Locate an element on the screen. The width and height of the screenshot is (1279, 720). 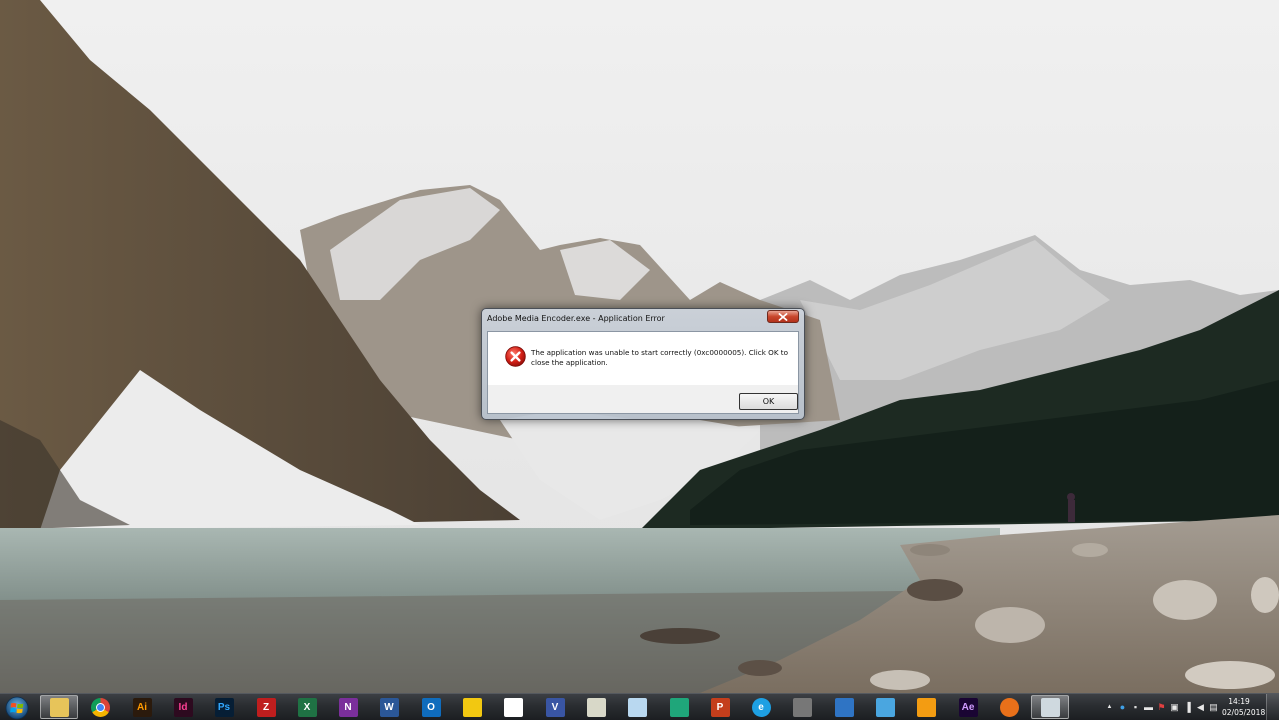
photoshop-icon-label: Ps is located at coordinates (224, 707).